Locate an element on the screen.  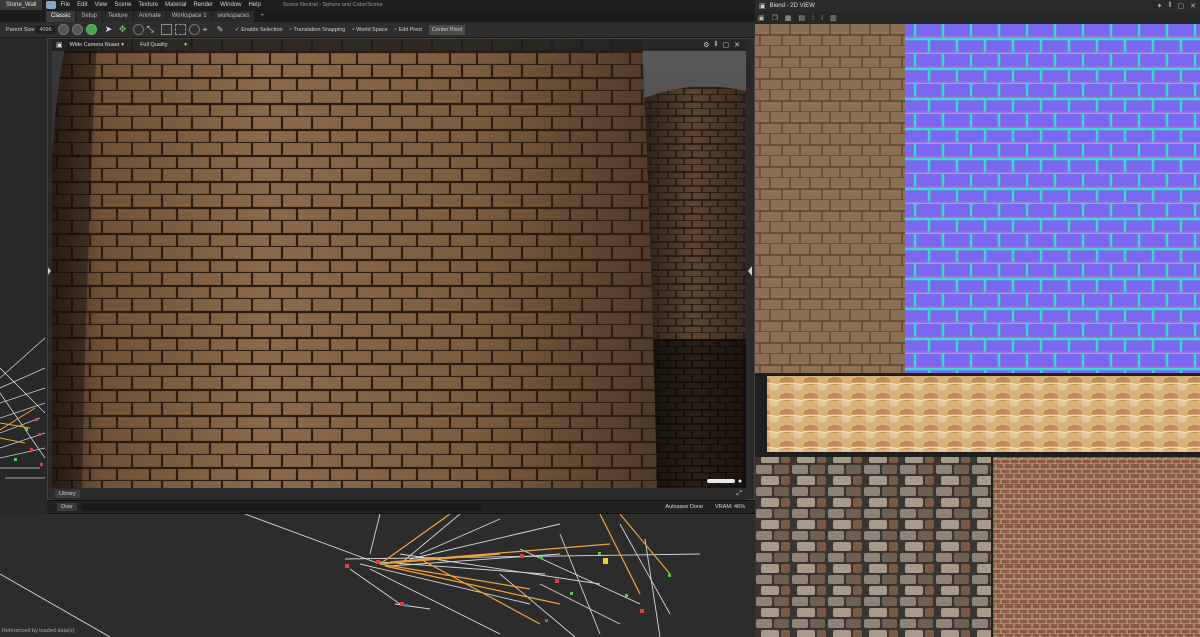
library-bar: Library ⤢ is located at coordinates (399, 494).